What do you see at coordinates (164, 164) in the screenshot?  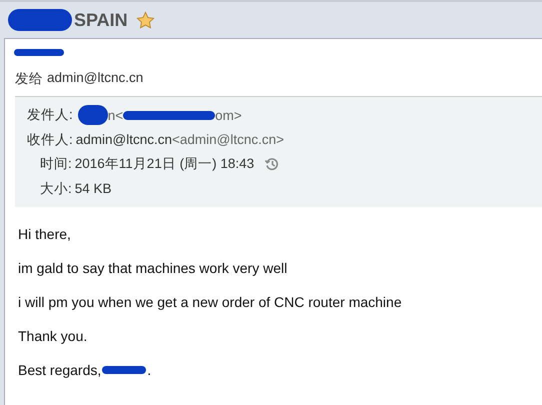 I see `time-value: 2016年11月21日 (周一) 18:43` at bounding box center [164, 164].